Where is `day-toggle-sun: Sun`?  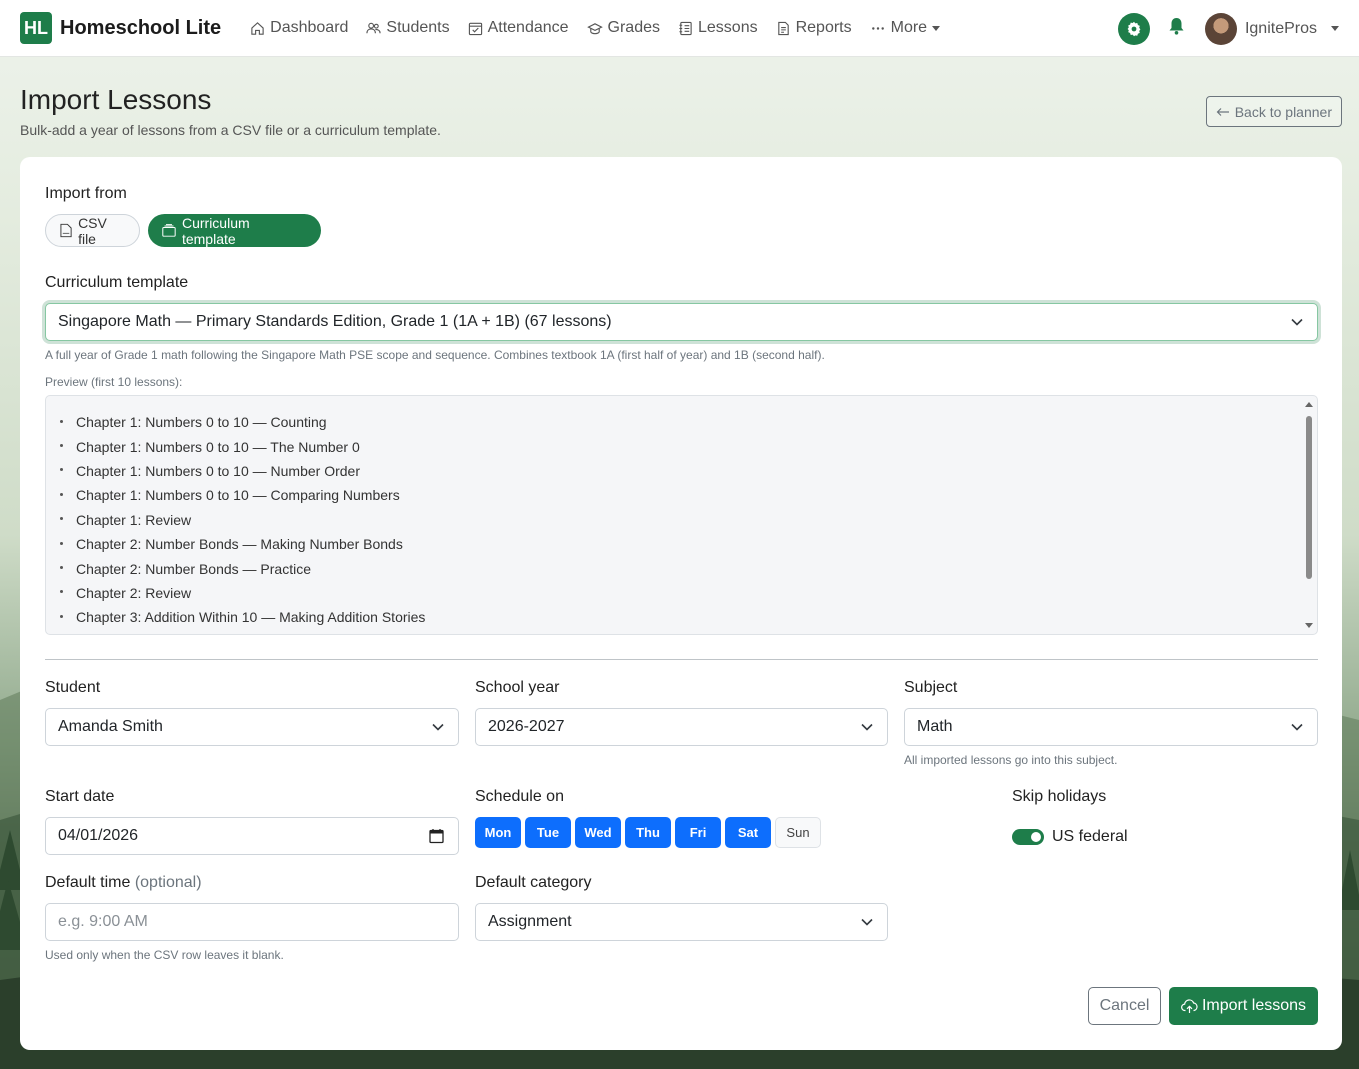 day-toggle-sun: Sun is located at coordinates (798, 832).